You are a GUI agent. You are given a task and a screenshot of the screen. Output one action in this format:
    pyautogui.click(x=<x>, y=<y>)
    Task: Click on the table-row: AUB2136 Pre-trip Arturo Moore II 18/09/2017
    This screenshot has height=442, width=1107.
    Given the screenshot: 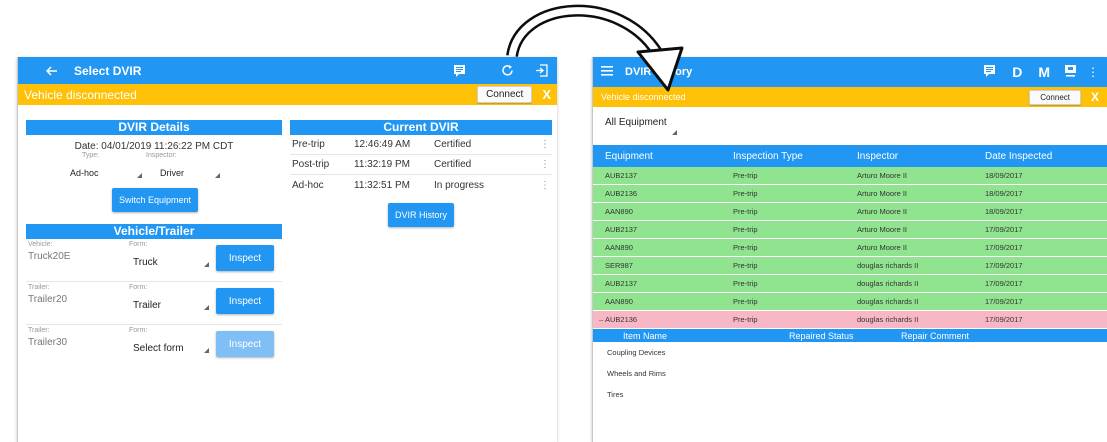 What is the action you would take?
    pyautogui.click(x=850, y=194)
    